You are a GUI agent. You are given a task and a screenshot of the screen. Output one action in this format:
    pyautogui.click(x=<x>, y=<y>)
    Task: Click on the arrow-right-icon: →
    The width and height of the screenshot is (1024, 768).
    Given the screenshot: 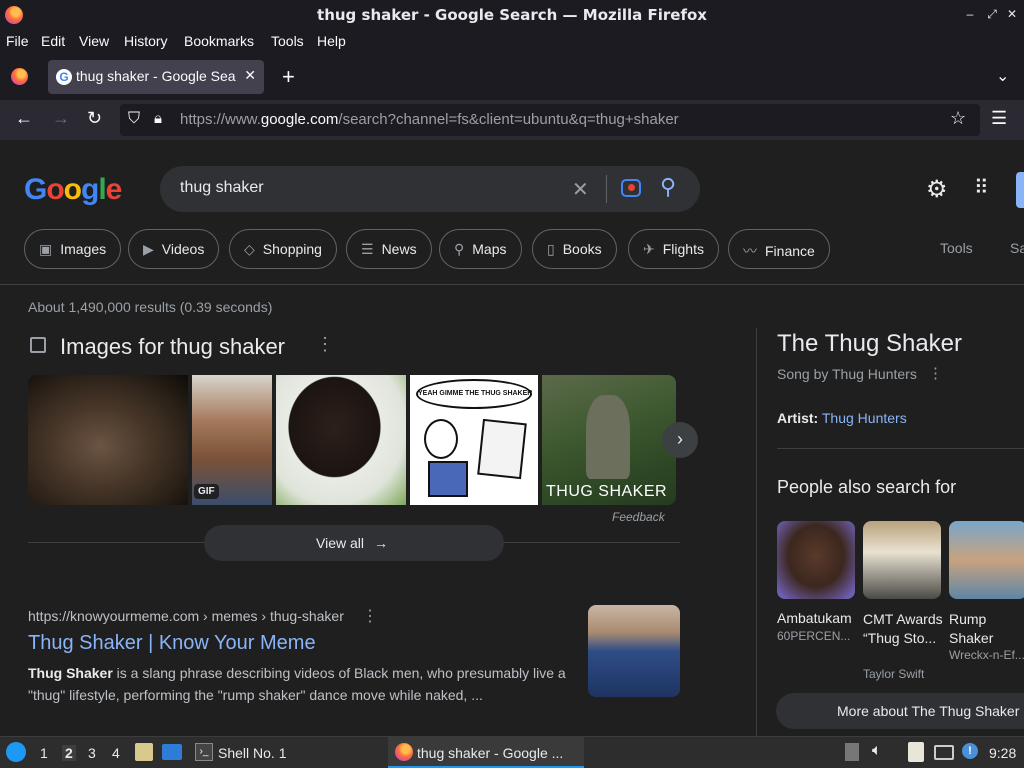 What is the action you would take?
    pyautogui.click(x=381, y=543)
    